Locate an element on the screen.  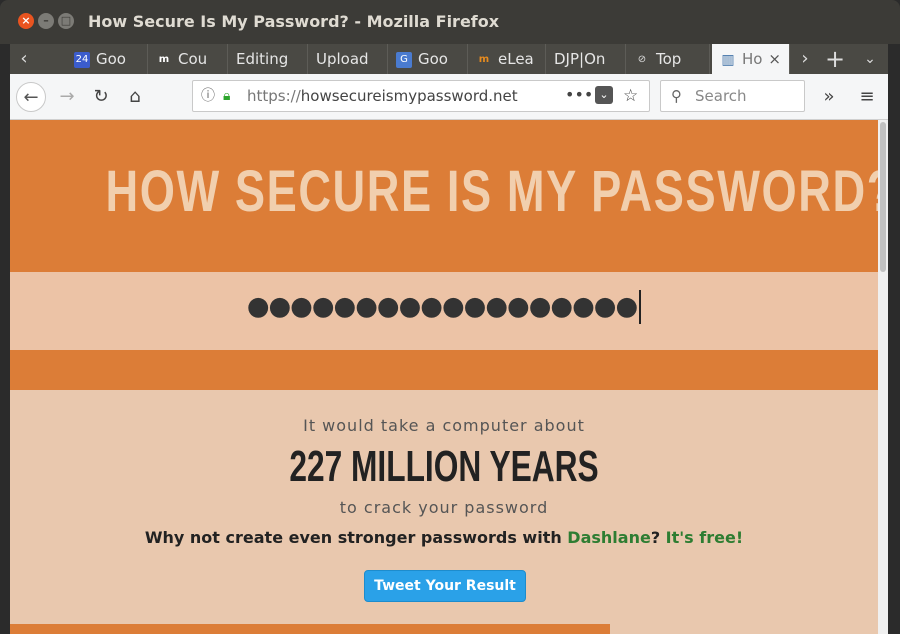
tab-label: Upload is located at coordinates (342, 59).